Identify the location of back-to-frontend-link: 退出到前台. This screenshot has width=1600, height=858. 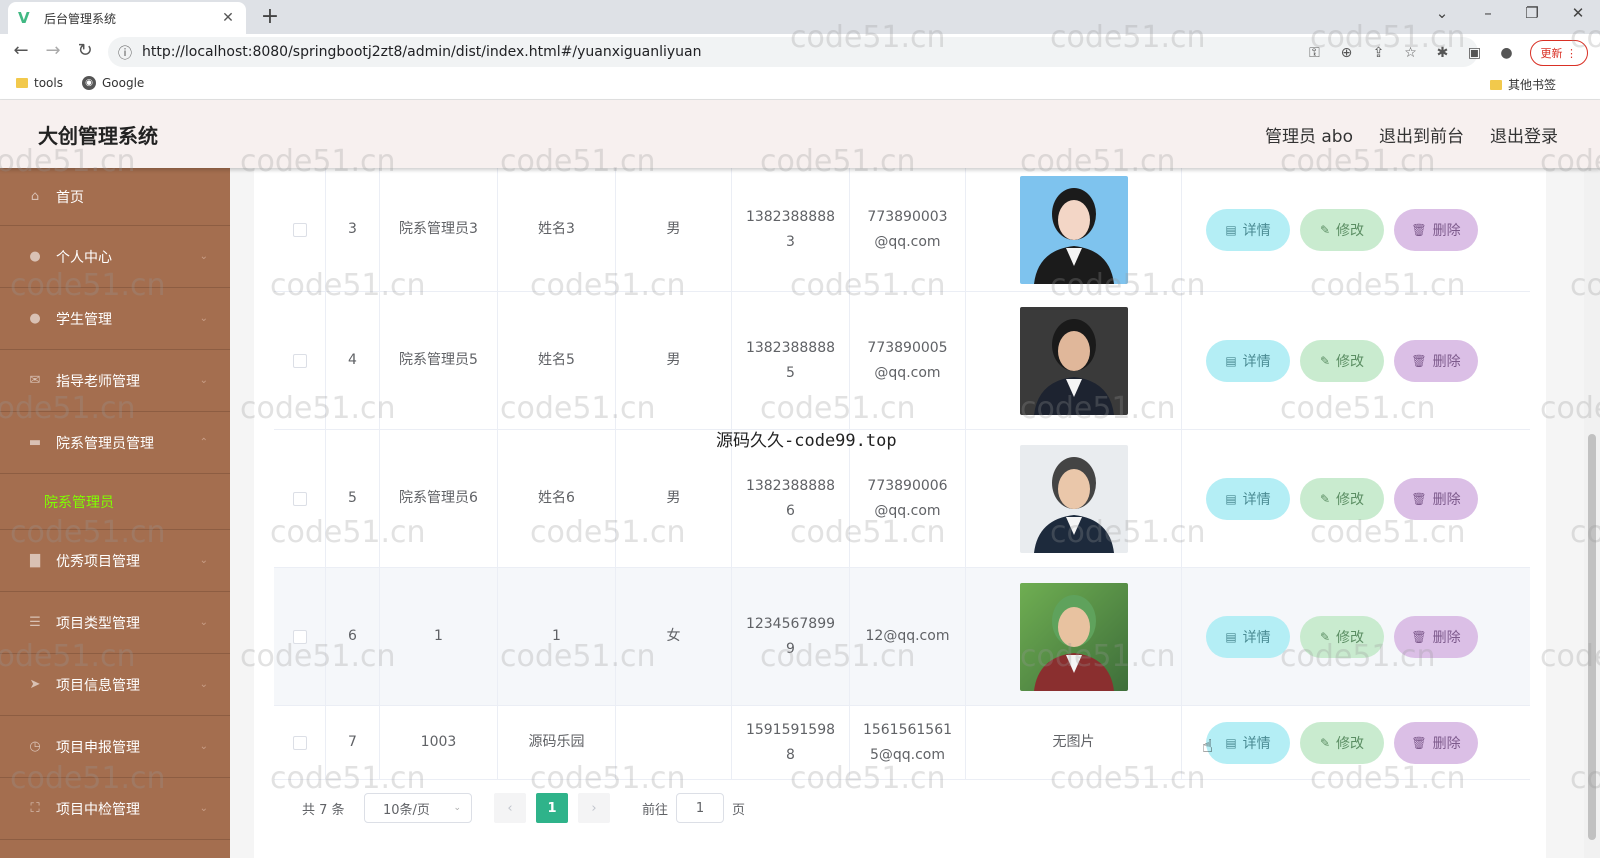
(1421, 134).